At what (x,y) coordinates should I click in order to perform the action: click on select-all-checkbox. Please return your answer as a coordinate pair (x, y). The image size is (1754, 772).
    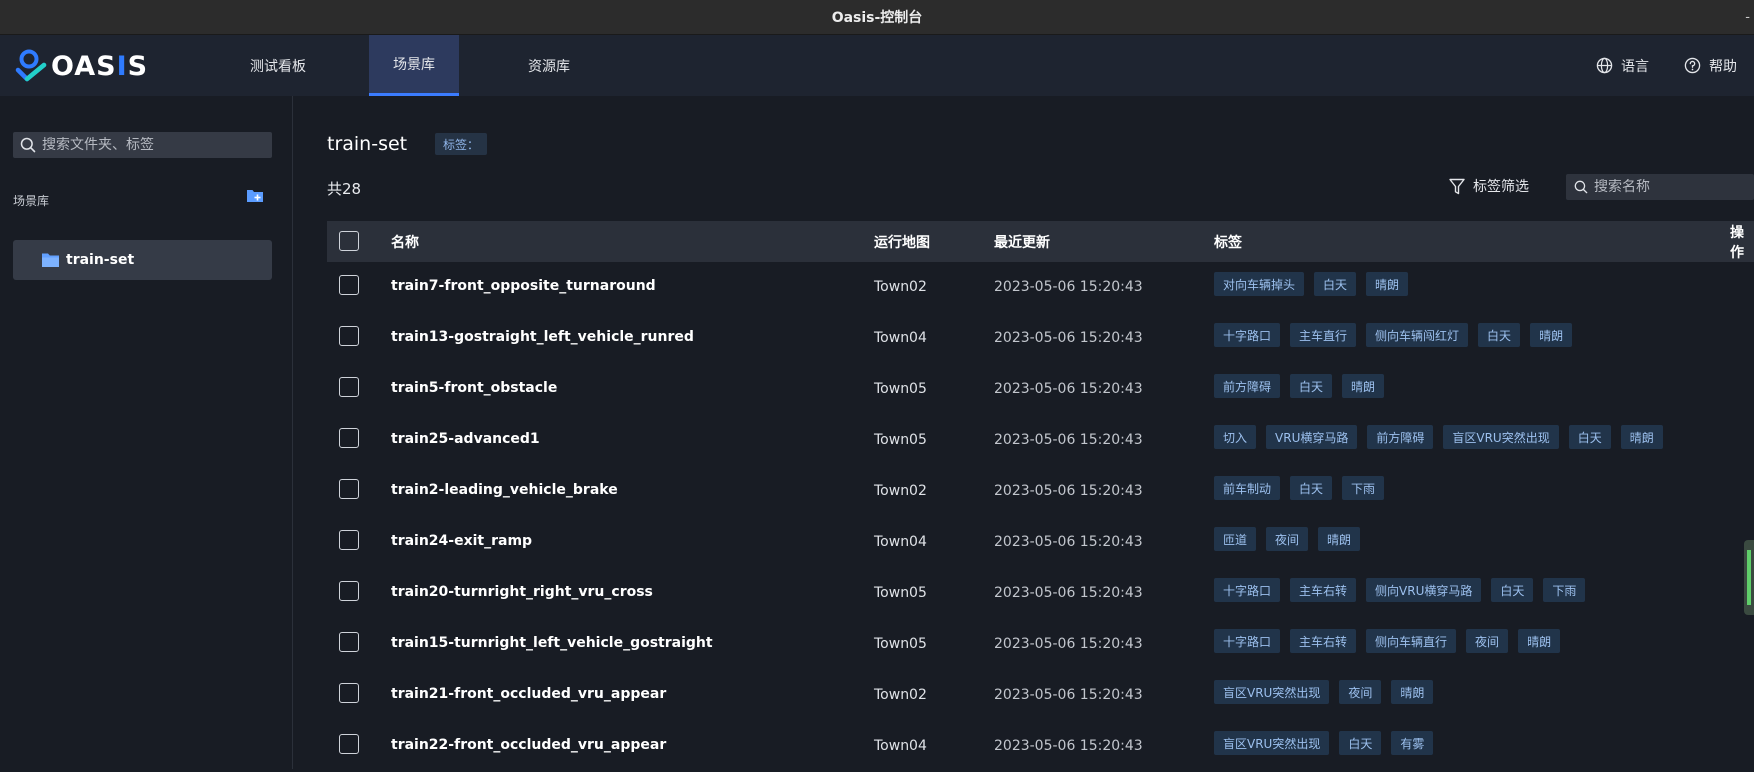
    Looking at the image, I should click on (349, 241).